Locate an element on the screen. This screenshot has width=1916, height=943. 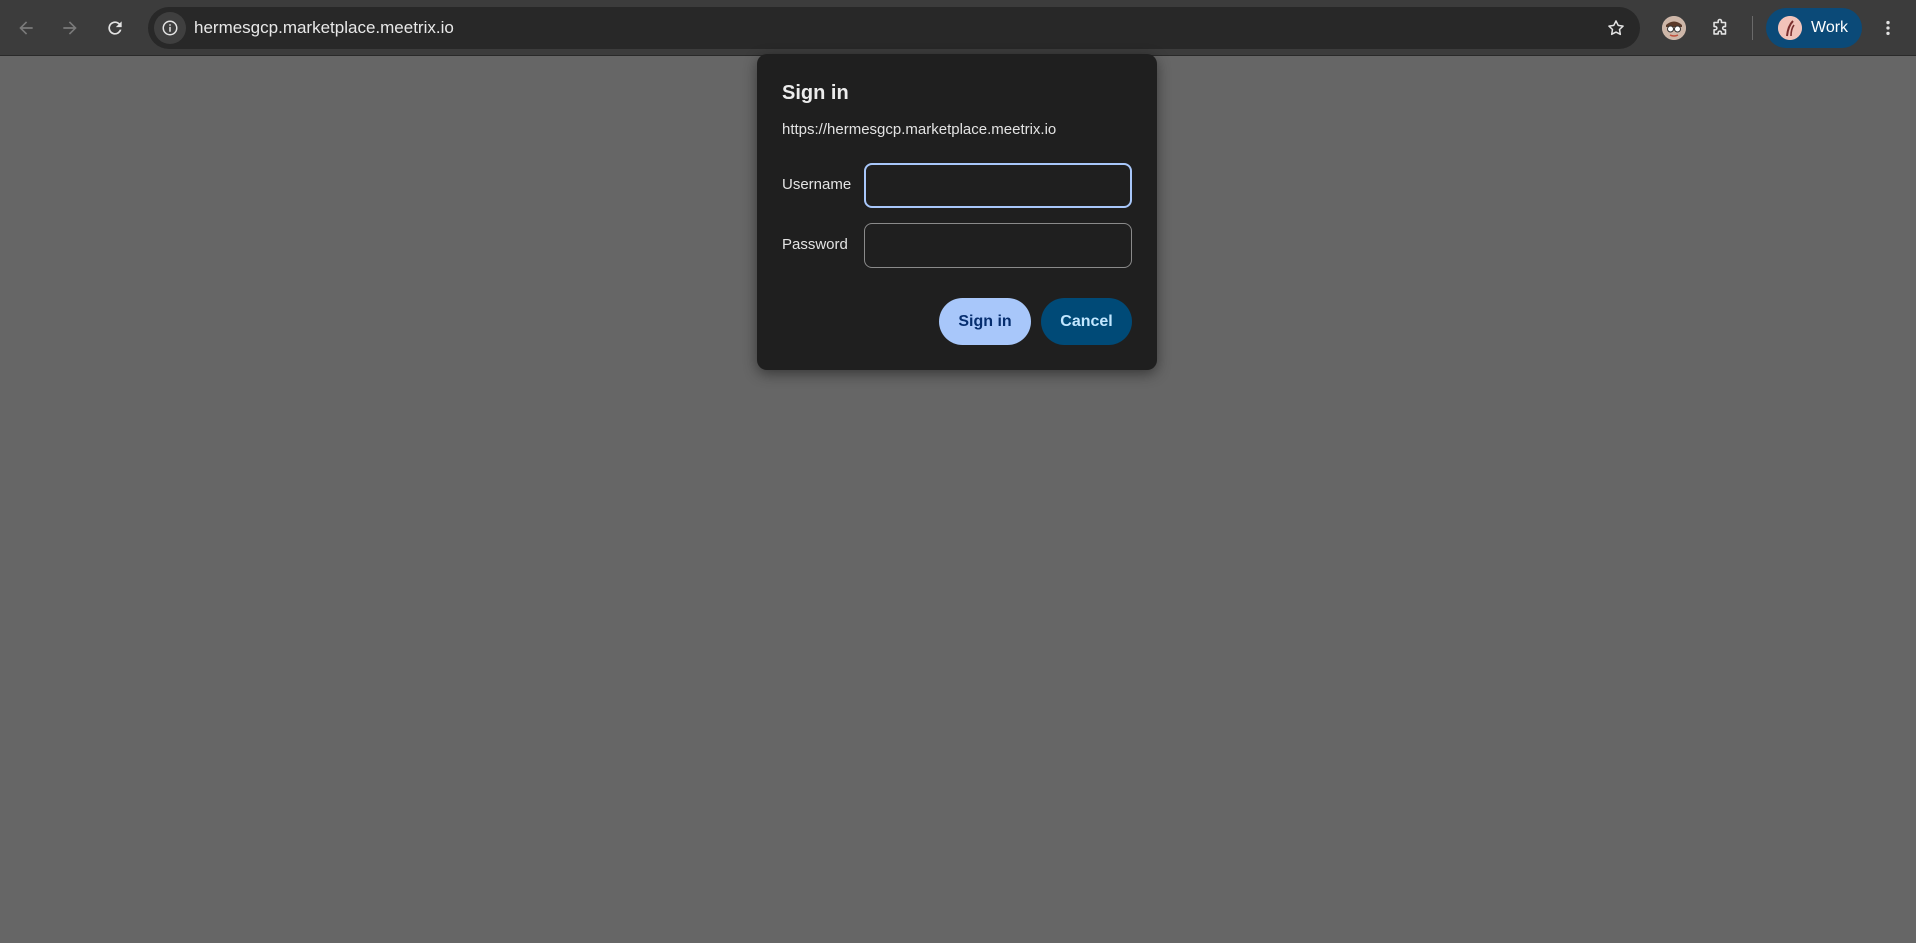
info-icon is located at coordinates (170, 28).